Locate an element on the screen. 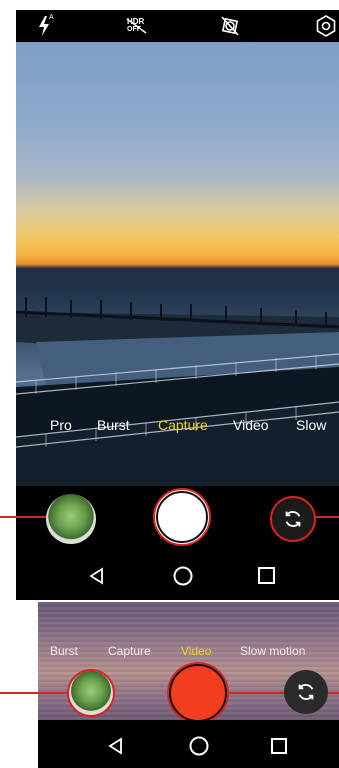 This screenshot has width=339, height=768. back-icon is located at coordinates (97, 576).